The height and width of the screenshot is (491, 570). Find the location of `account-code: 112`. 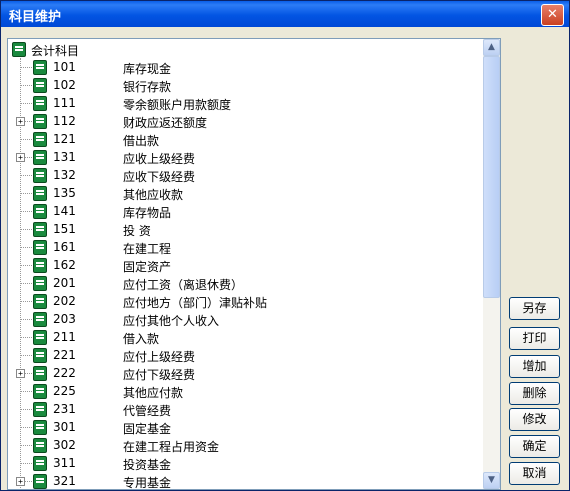

account-code: 112 is located at coordinates (64, 121).